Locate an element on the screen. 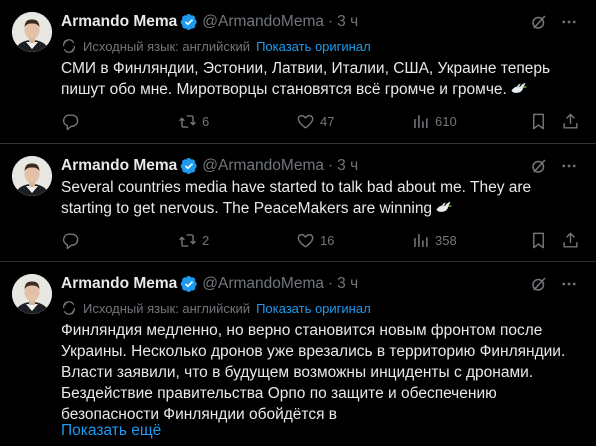 The height and width of the screenshot is (446, 596). action-bar: 6 47 610 is located at coordinates (323, 121).